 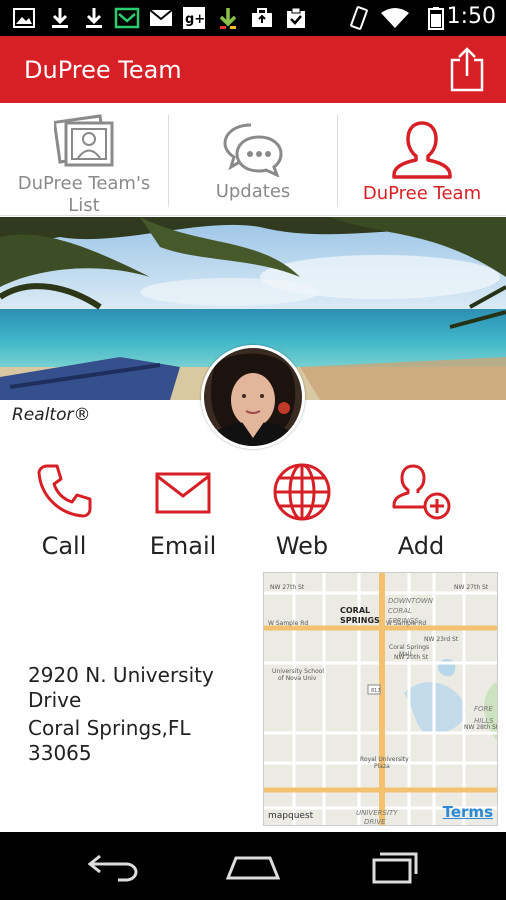 I want to click on home-icon, so click(x=253, y=866).